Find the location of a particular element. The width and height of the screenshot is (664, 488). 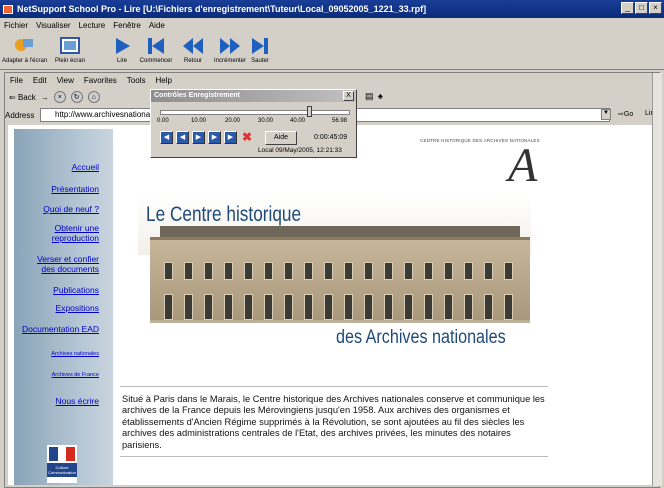

nav-link-0: Accueil is located at coordinates (60, 167).